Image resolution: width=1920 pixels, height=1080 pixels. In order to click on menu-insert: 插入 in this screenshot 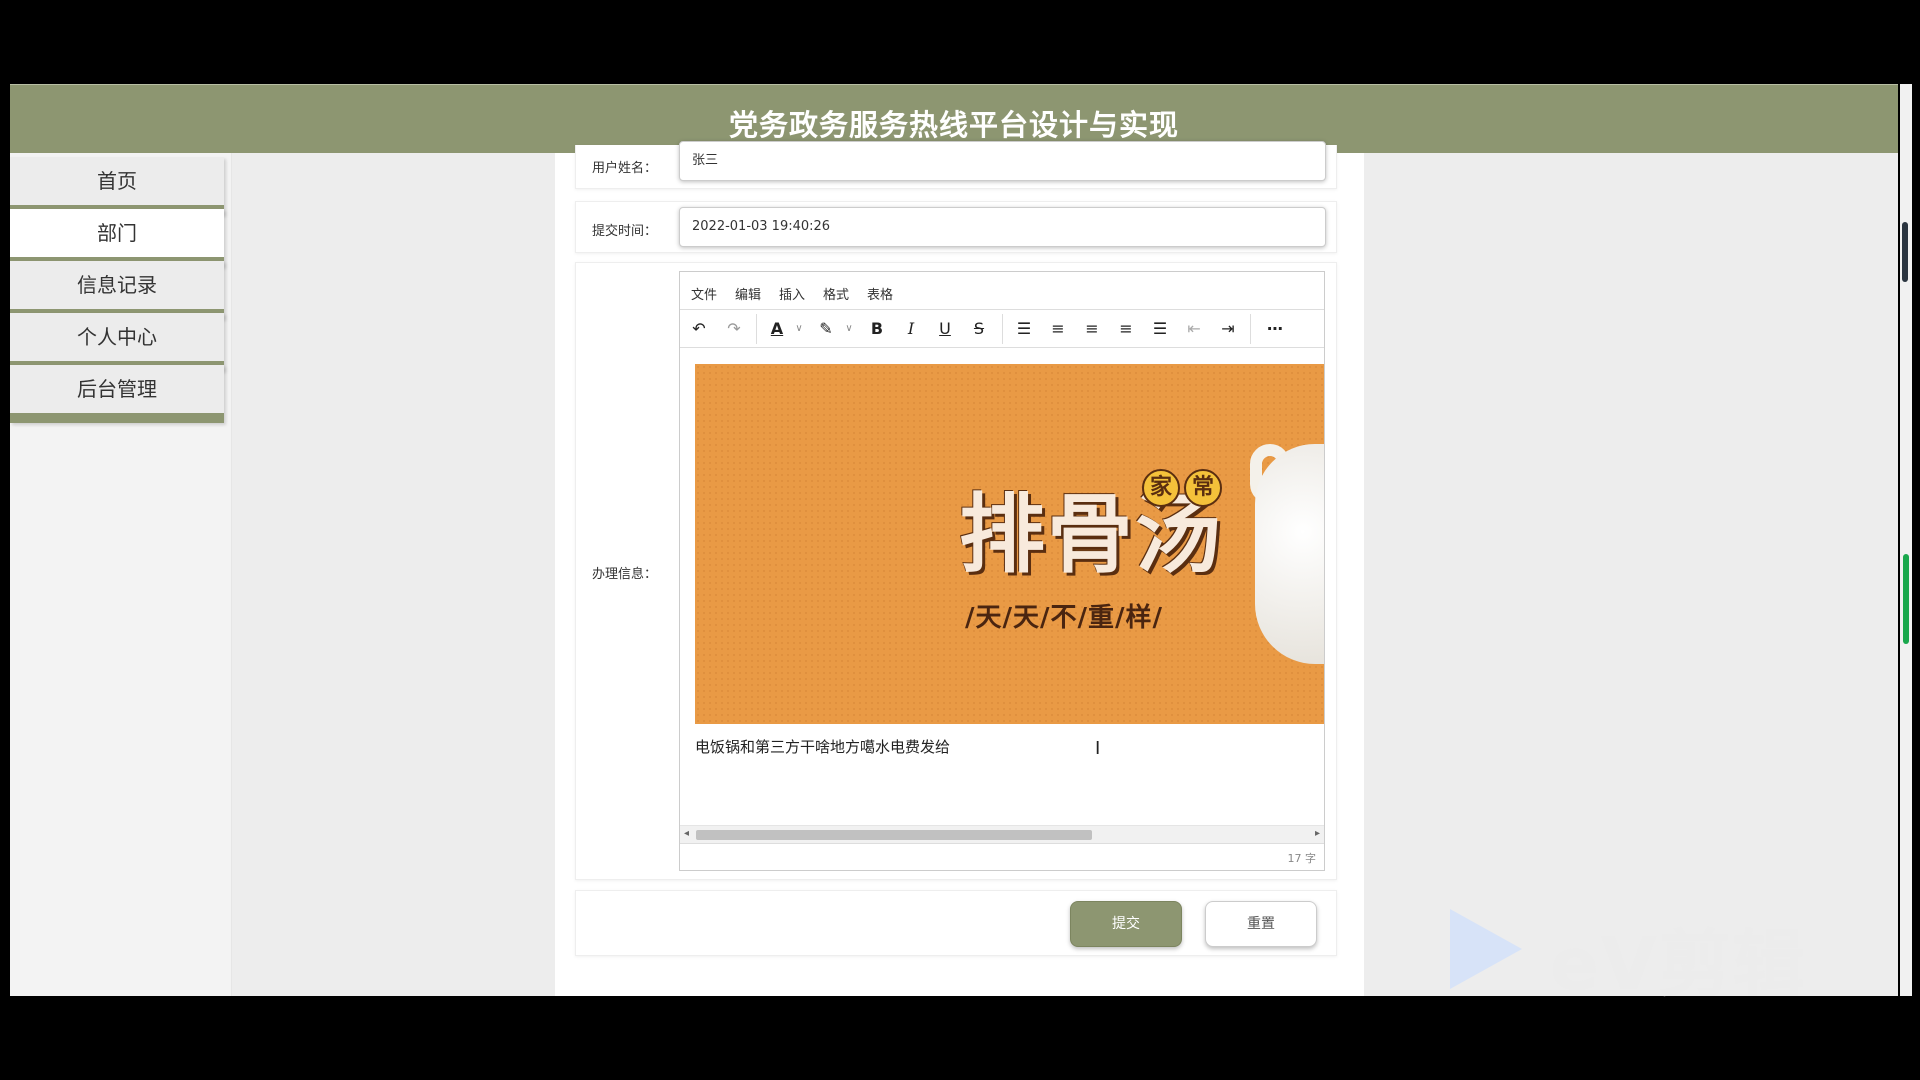, I will do `click(792, 293)`.